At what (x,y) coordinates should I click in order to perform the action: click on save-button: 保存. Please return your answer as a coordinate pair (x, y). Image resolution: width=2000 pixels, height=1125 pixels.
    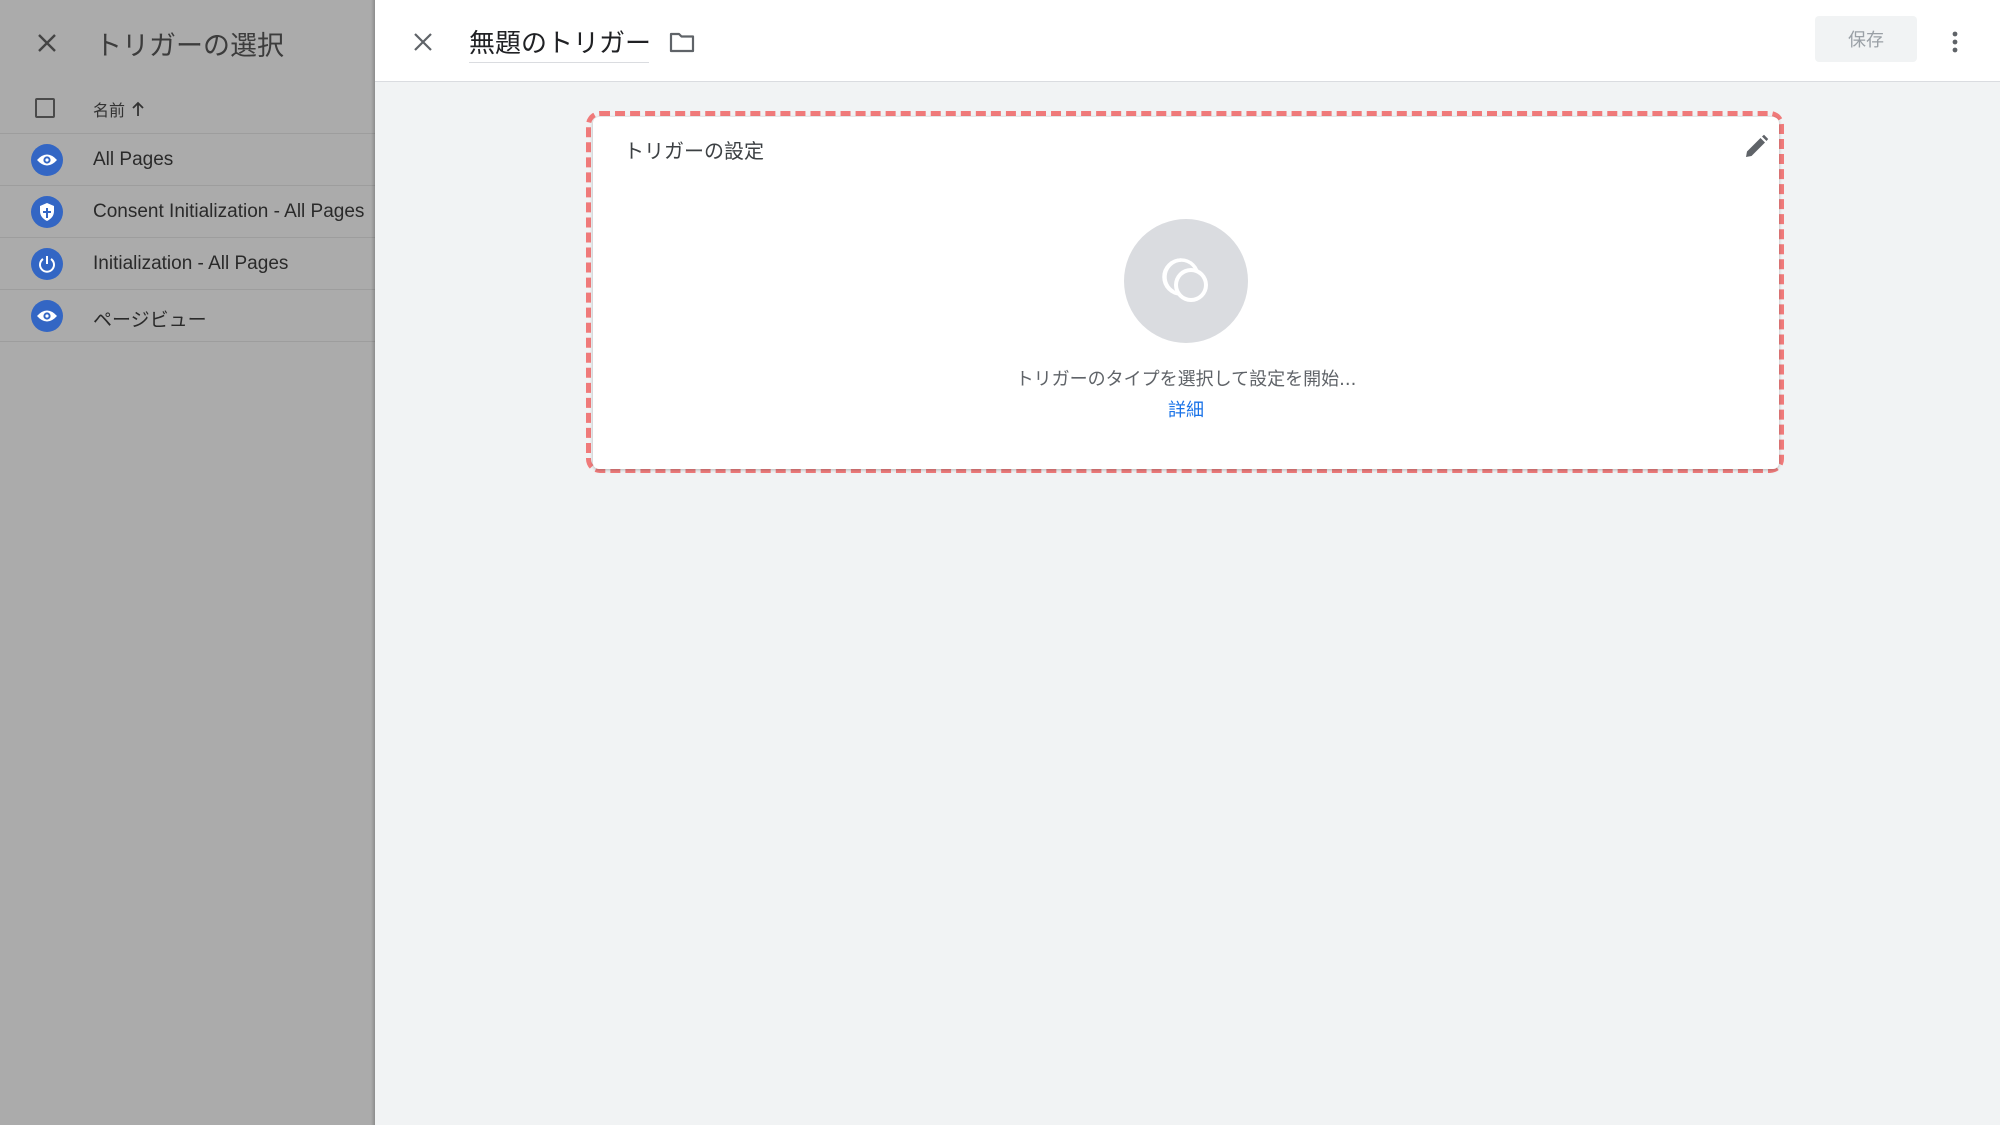
    Looking at the image, I should click on (1866, 39).